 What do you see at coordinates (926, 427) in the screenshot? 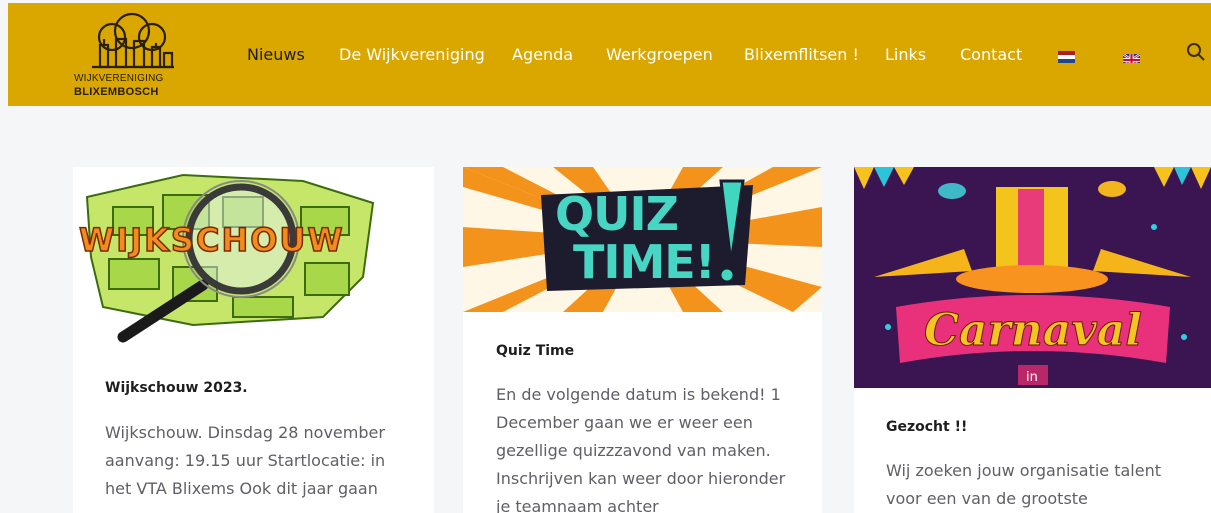
I see `card-title: Gezocht !!` at bounding box center [926, 427].